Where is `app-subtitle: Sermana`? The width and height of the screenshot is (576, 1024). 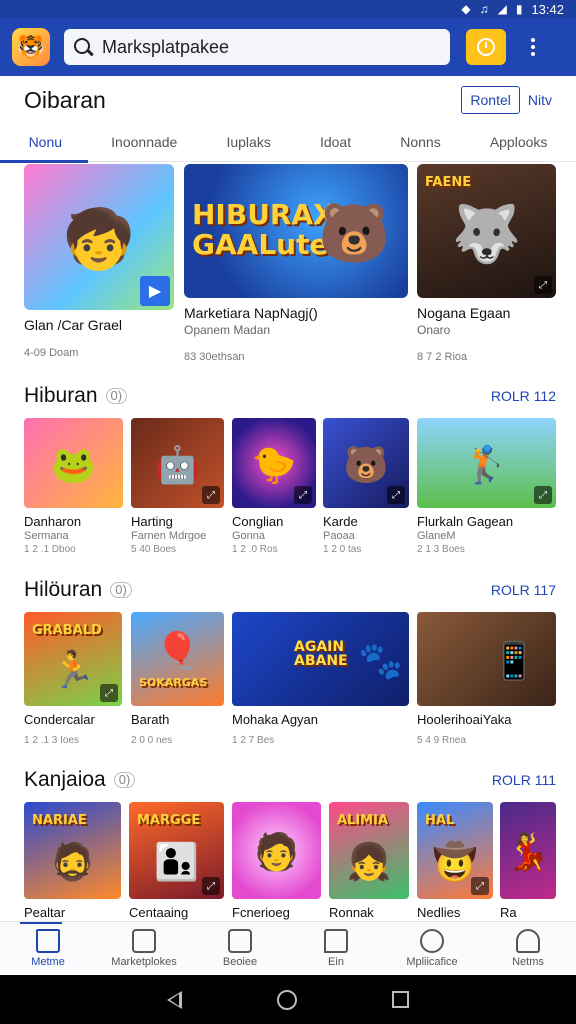 app-subtitle: Sermana is located at coordinates (46, 536).